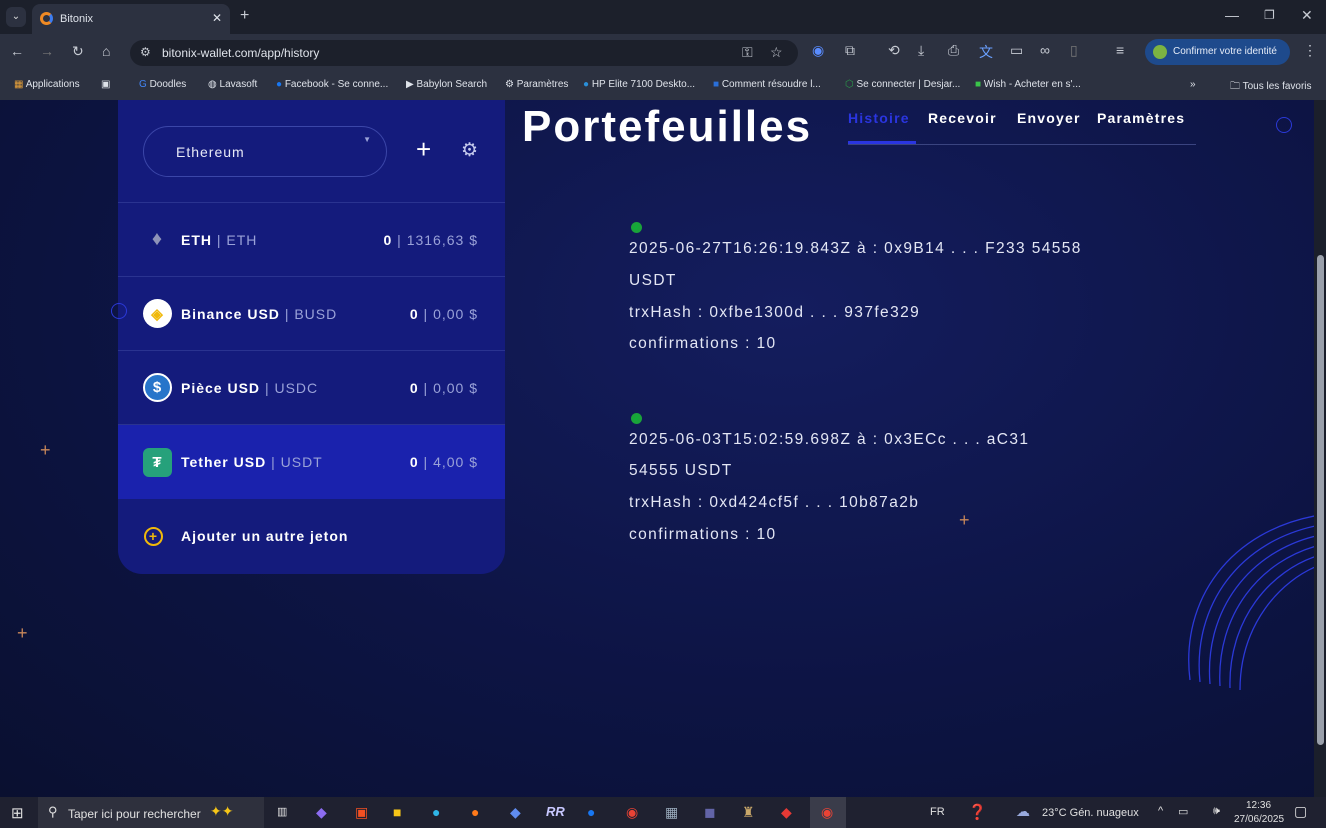 The width and height of the screenshot is (1326, 828). I want to click on transaction-hash: trxHash : 0xfbe1300d . . . 937fe329, so click(774, 313).